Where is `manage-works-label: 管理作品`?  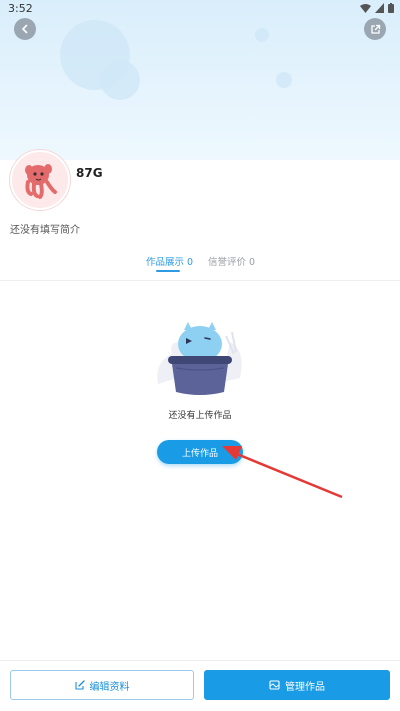
manage-works-label: 管理作品 is located at coordinates (305, 687).